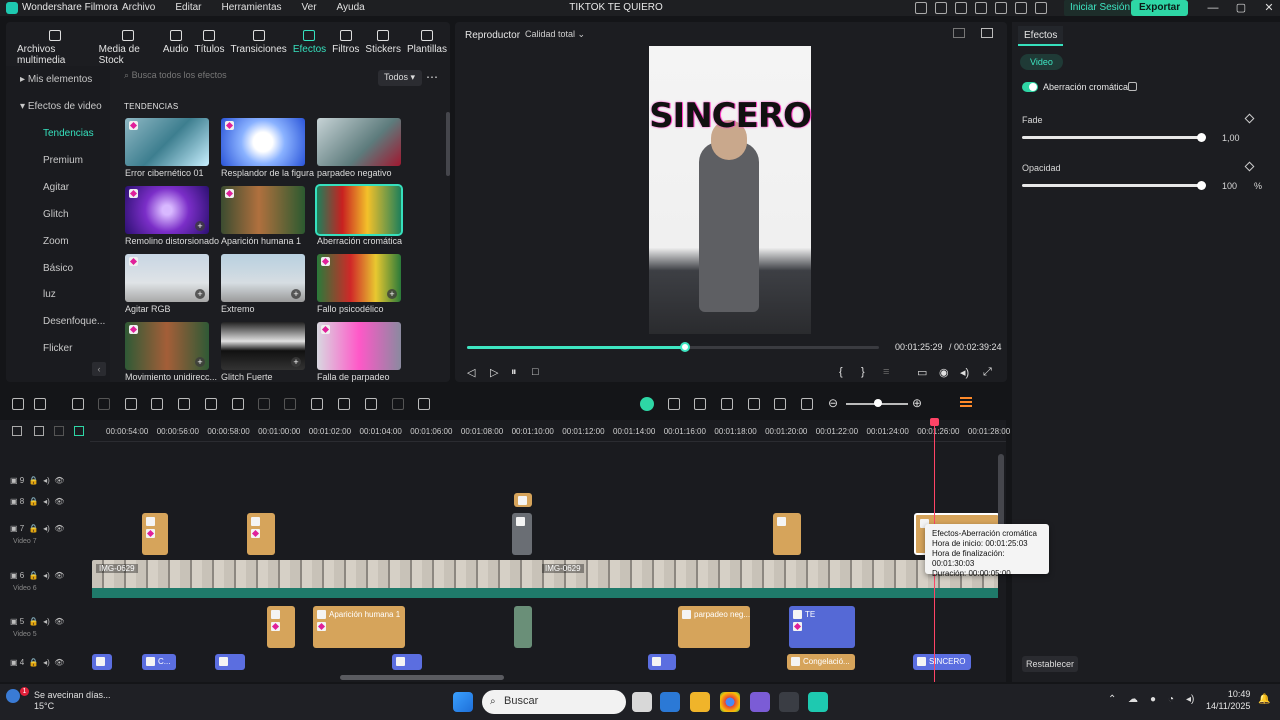  Describe the element at coordinates (448, 144) in the screenshot. I see `library-scrollbar` at that location.